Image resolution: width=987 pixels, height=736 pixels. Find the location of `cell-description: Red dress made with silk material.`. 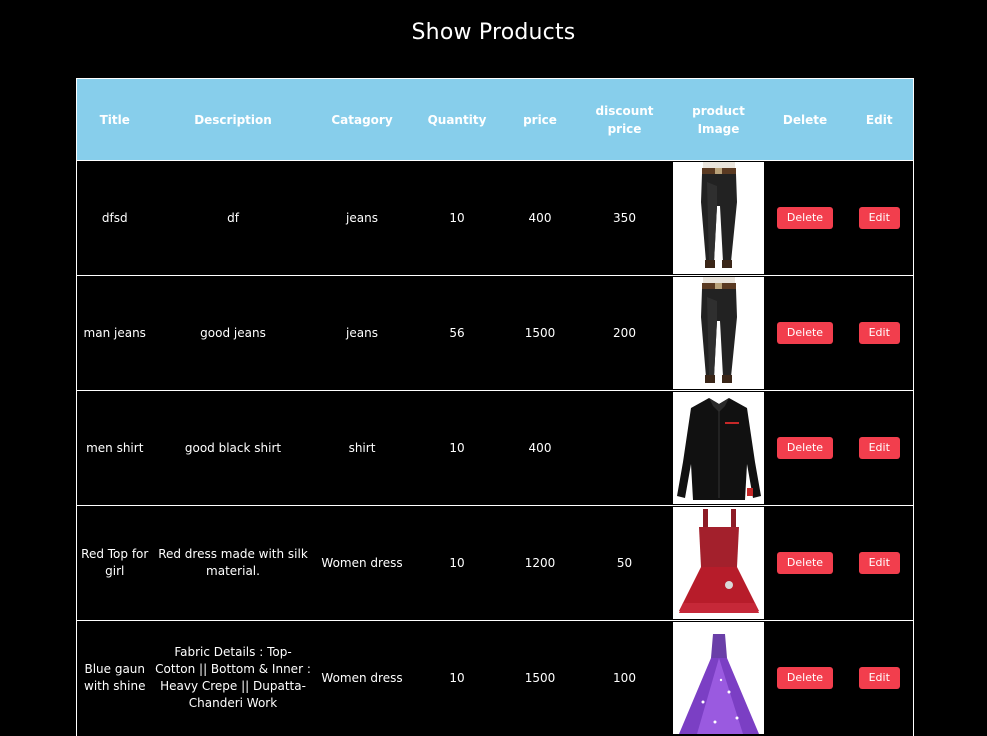

cell-description: Red dress made with silk material. is located at coordinates (233, 562).